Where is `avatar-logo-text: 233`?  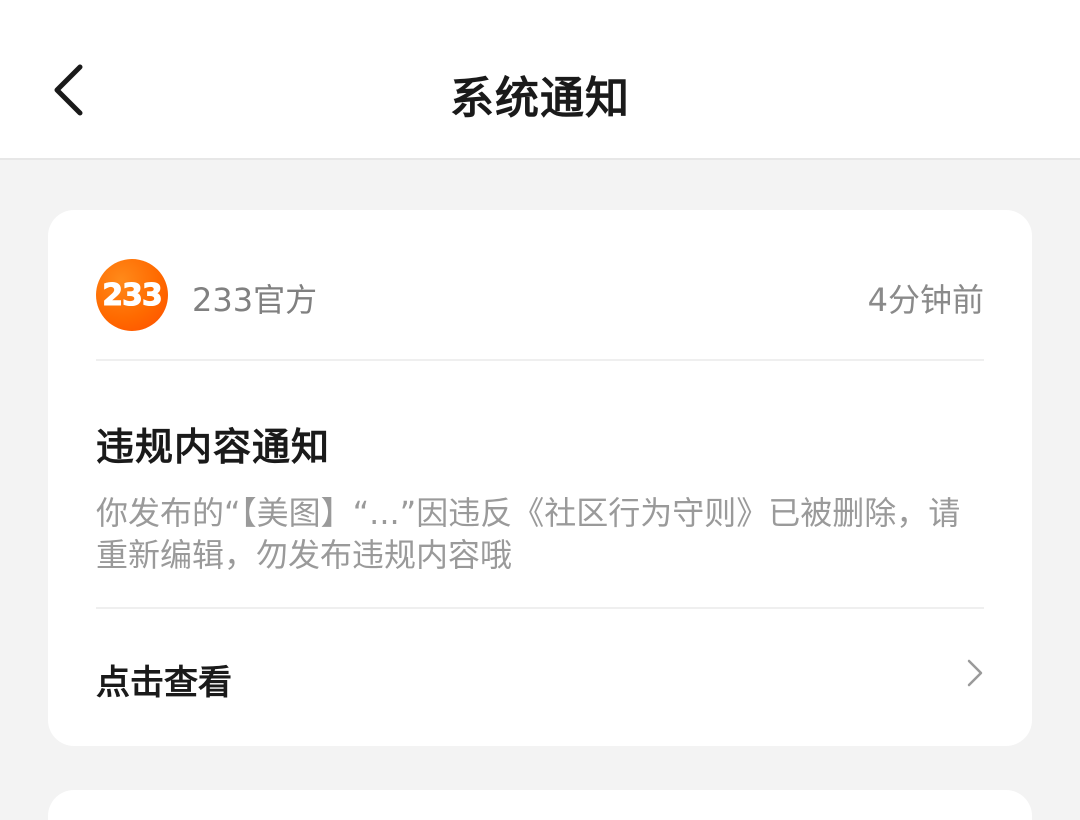
avatar-logo-text: 233 is located at coordinates (133, 295).